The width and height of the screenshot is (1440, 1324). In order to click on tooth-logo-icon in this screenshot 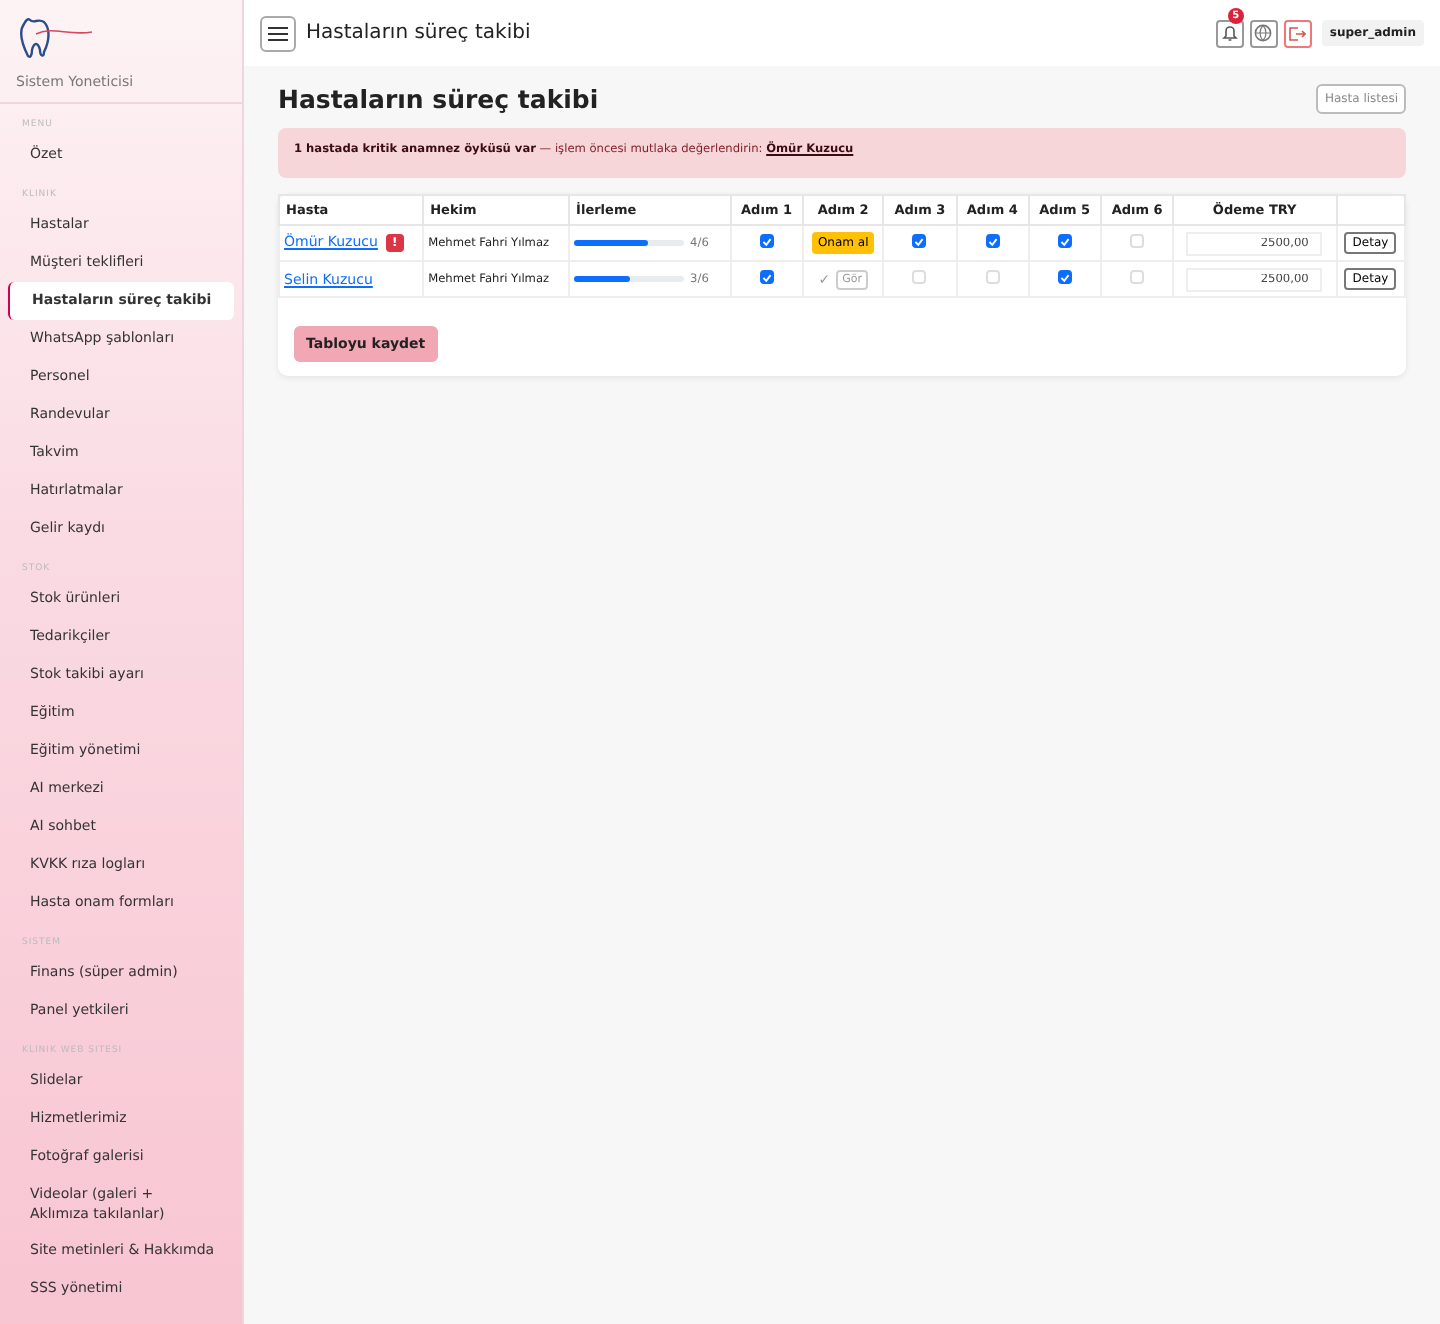, I will do `click(56, 38)`.